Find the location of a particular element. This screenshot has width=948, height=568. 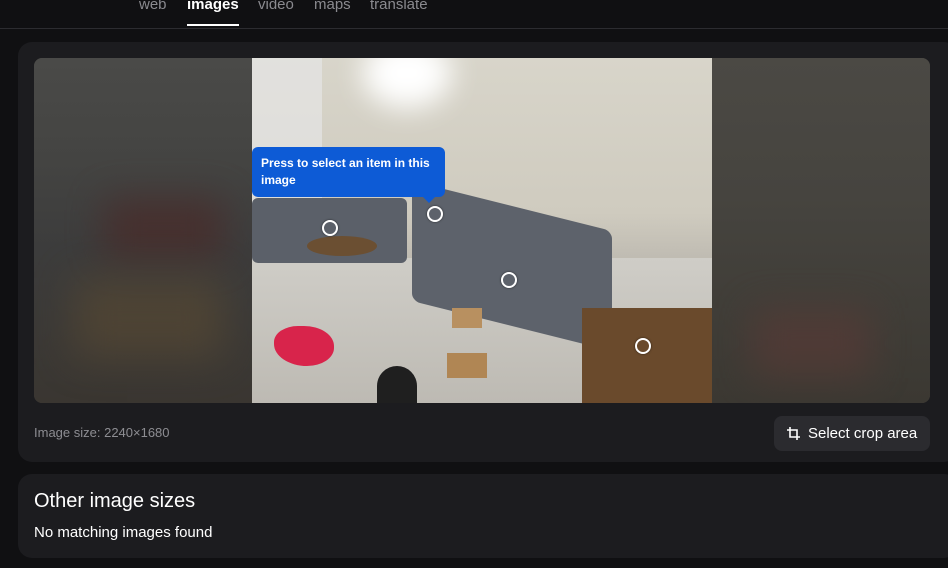

no-results-message: No matching images found is located at coordinates (123, 532).